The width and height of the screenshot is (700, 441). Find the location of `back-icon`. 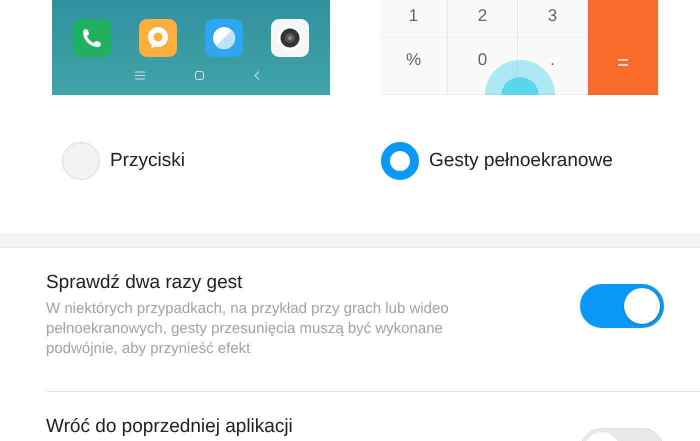

back-icon is located at coordinates (257, 75).